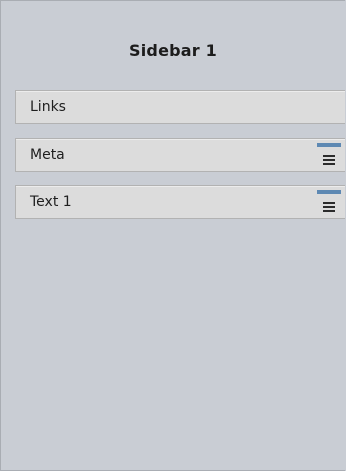 The height and width of the screenshot is (471, 346). I want to click on widget-text-1: Text 1, so click(180, 202).